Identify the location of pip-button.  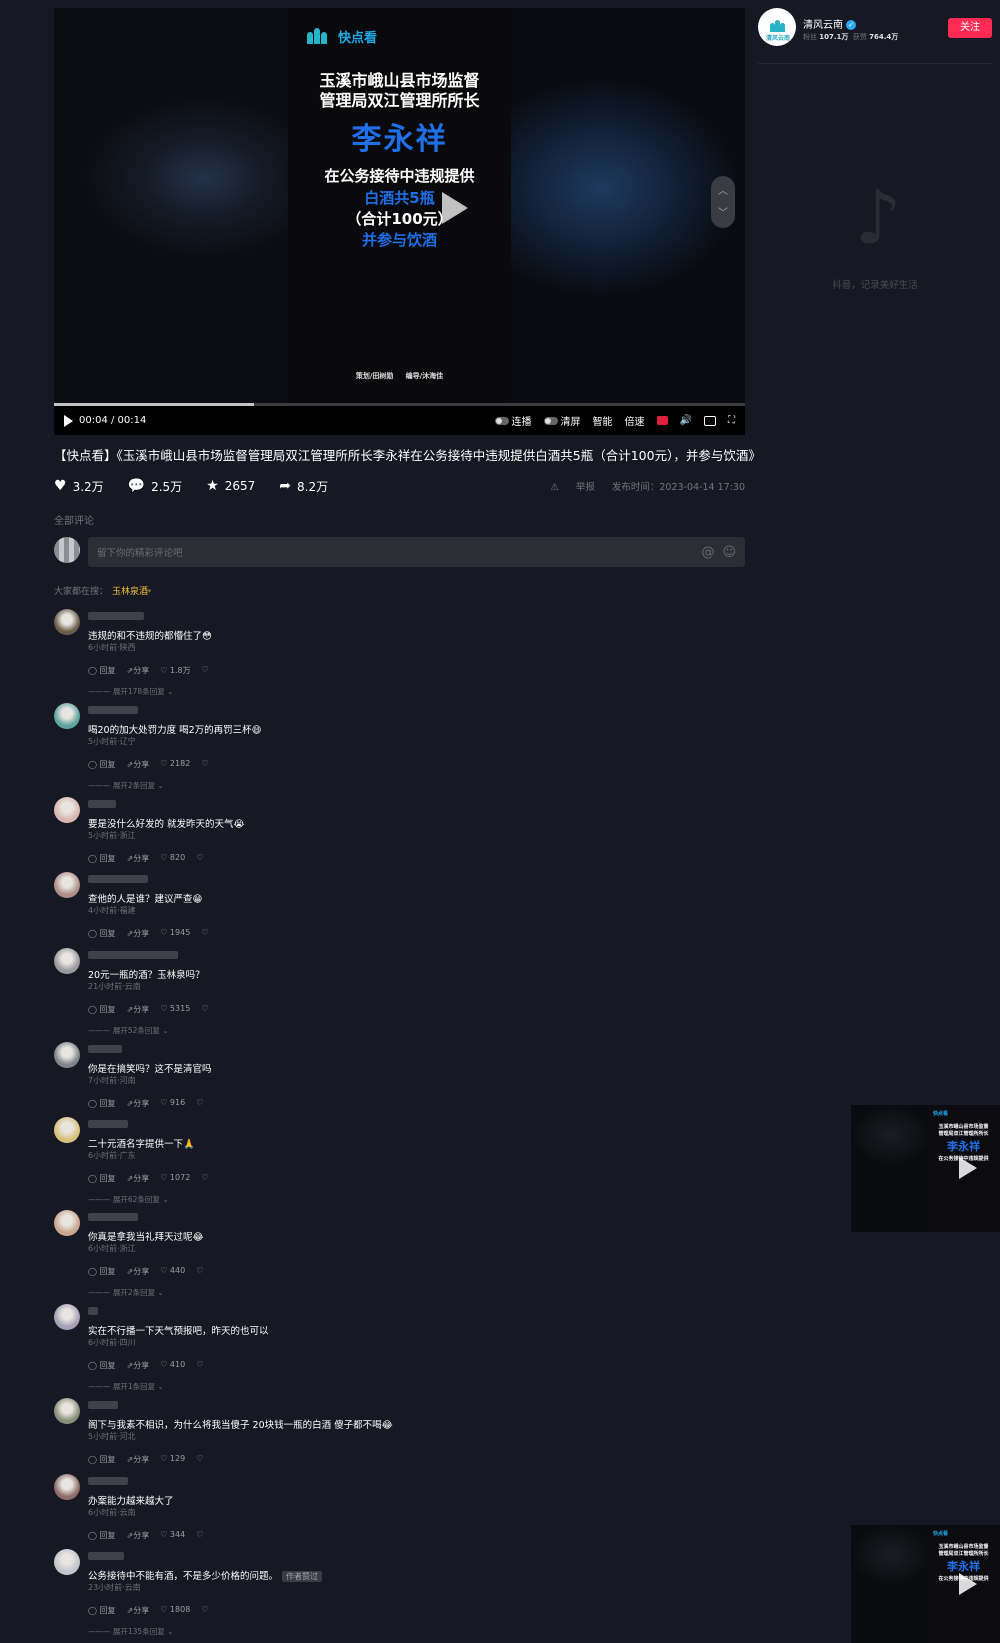
(710, 420).